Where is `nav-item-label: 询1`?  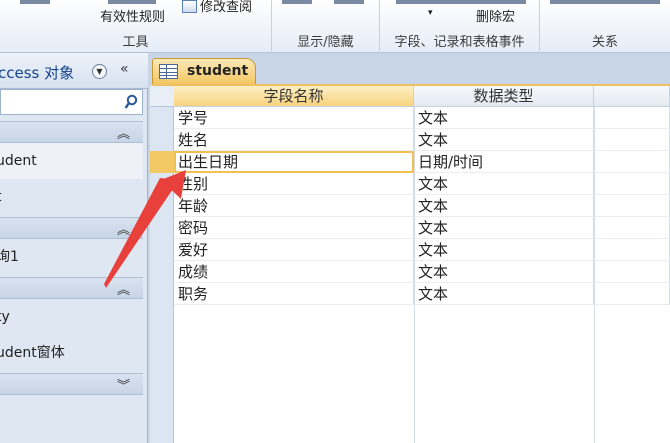
nav-item-label: 询1 is located at coordinates (9, 257).